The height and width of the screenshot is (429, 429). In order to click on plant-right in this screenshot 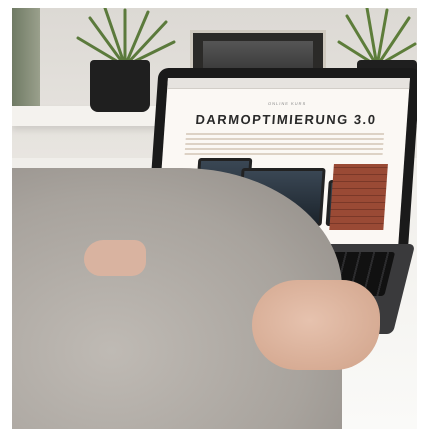, I will do `click(377, 38)`.